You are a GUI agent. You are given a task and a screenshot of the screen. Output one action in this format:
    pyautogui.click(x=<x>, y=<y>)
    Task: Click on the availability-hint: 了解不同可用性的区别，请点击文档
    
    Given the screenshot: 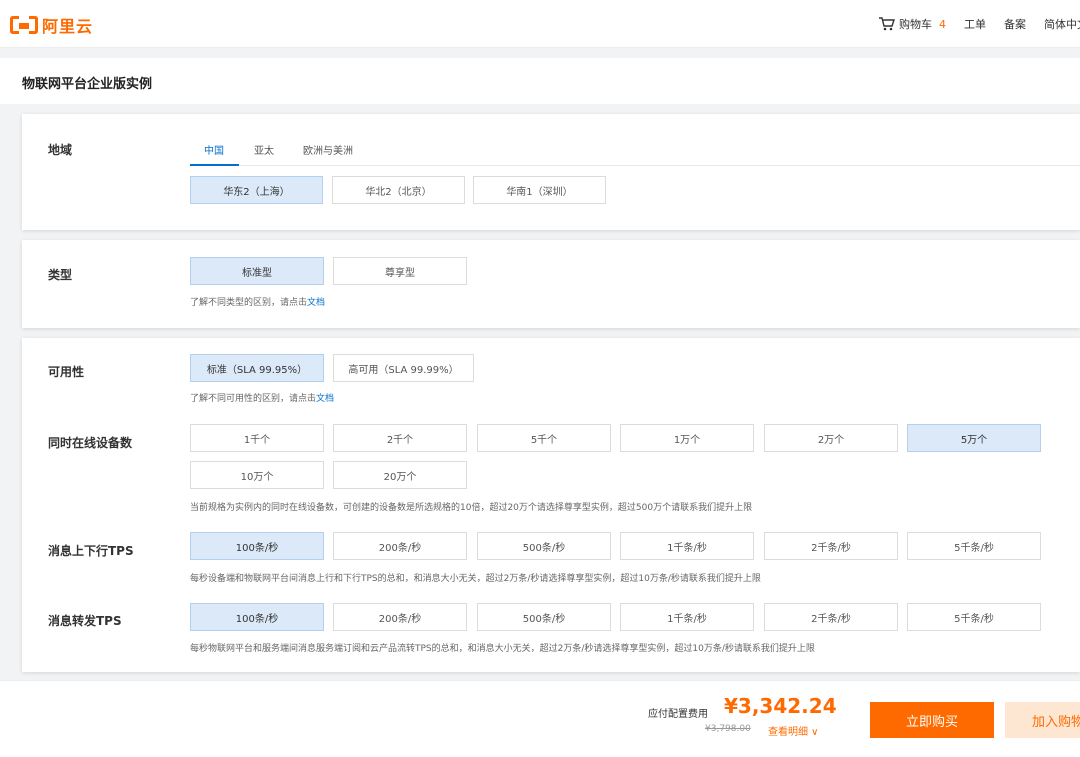 What is the action you would take?
    pyautogui.click(x=262, y=397)
    